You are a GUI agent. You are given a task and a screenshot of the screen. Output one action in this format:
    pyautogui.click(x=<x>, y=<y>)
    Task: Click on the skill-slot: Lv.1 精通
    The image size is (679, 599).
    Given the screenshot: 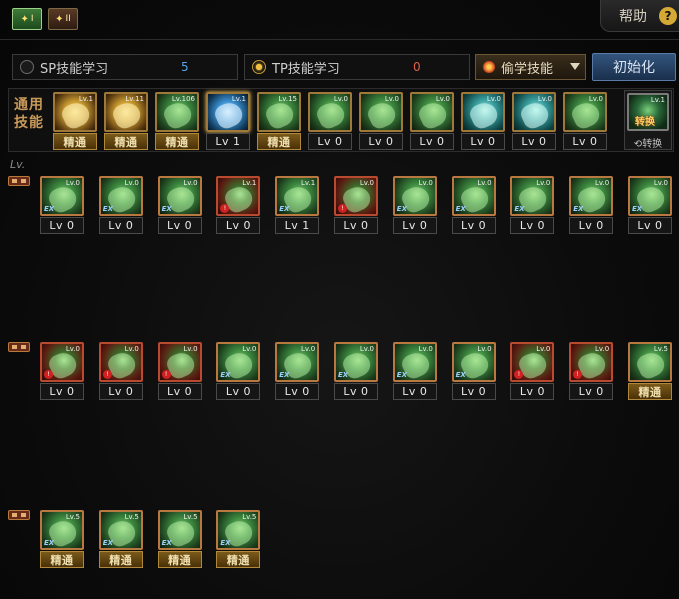 What is the action you would take?
    pyautogui.click(x=75, y=121)
    